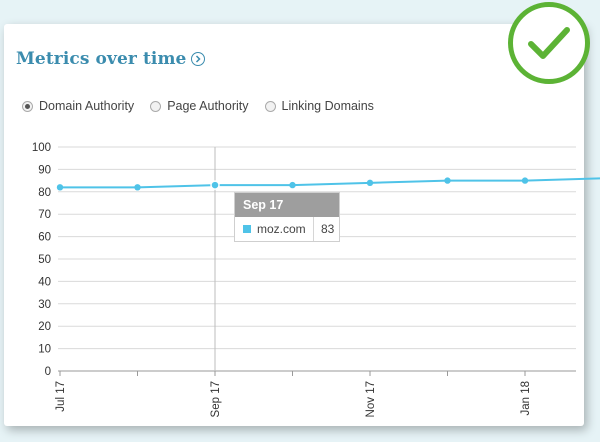 This screenshot has height=442, width=600. Describe the element at coordinates (287, 205) in the screenshot. I see `tooltip-date: Sep 17` at that location.